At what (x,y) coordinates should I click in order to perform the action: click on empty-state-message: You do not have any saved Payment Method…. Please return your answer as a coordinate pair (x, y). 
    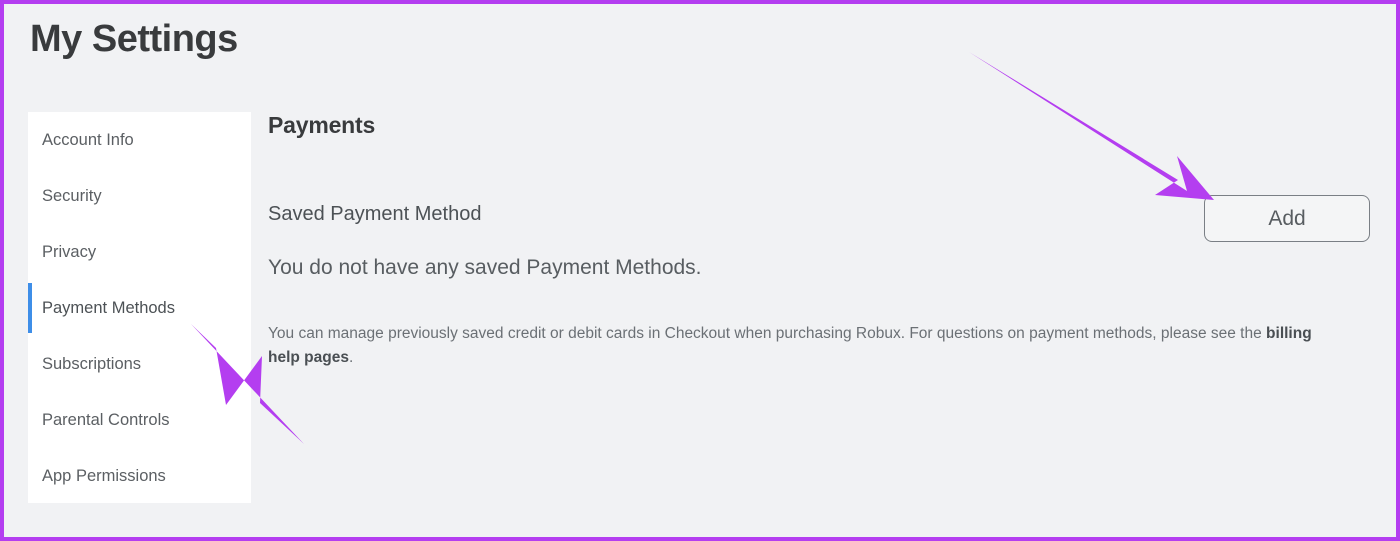
    Looking at the image, I should click on (485, 267).